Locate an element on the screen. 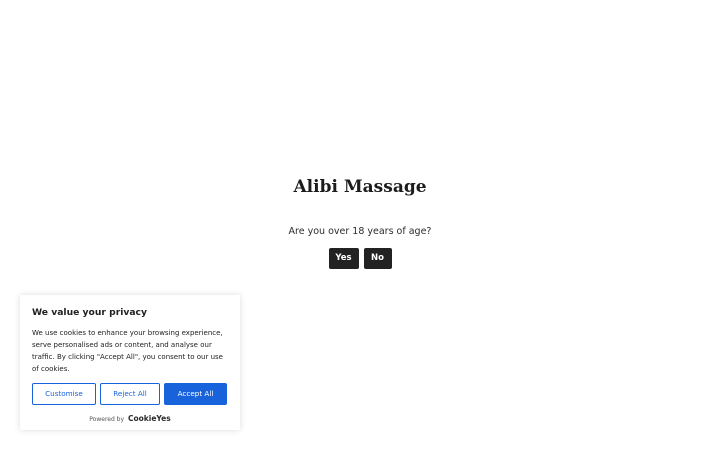 This screenshot has height=450, width=720. powered-by: Powered by CookieYes is located at coordinates (130, 419).